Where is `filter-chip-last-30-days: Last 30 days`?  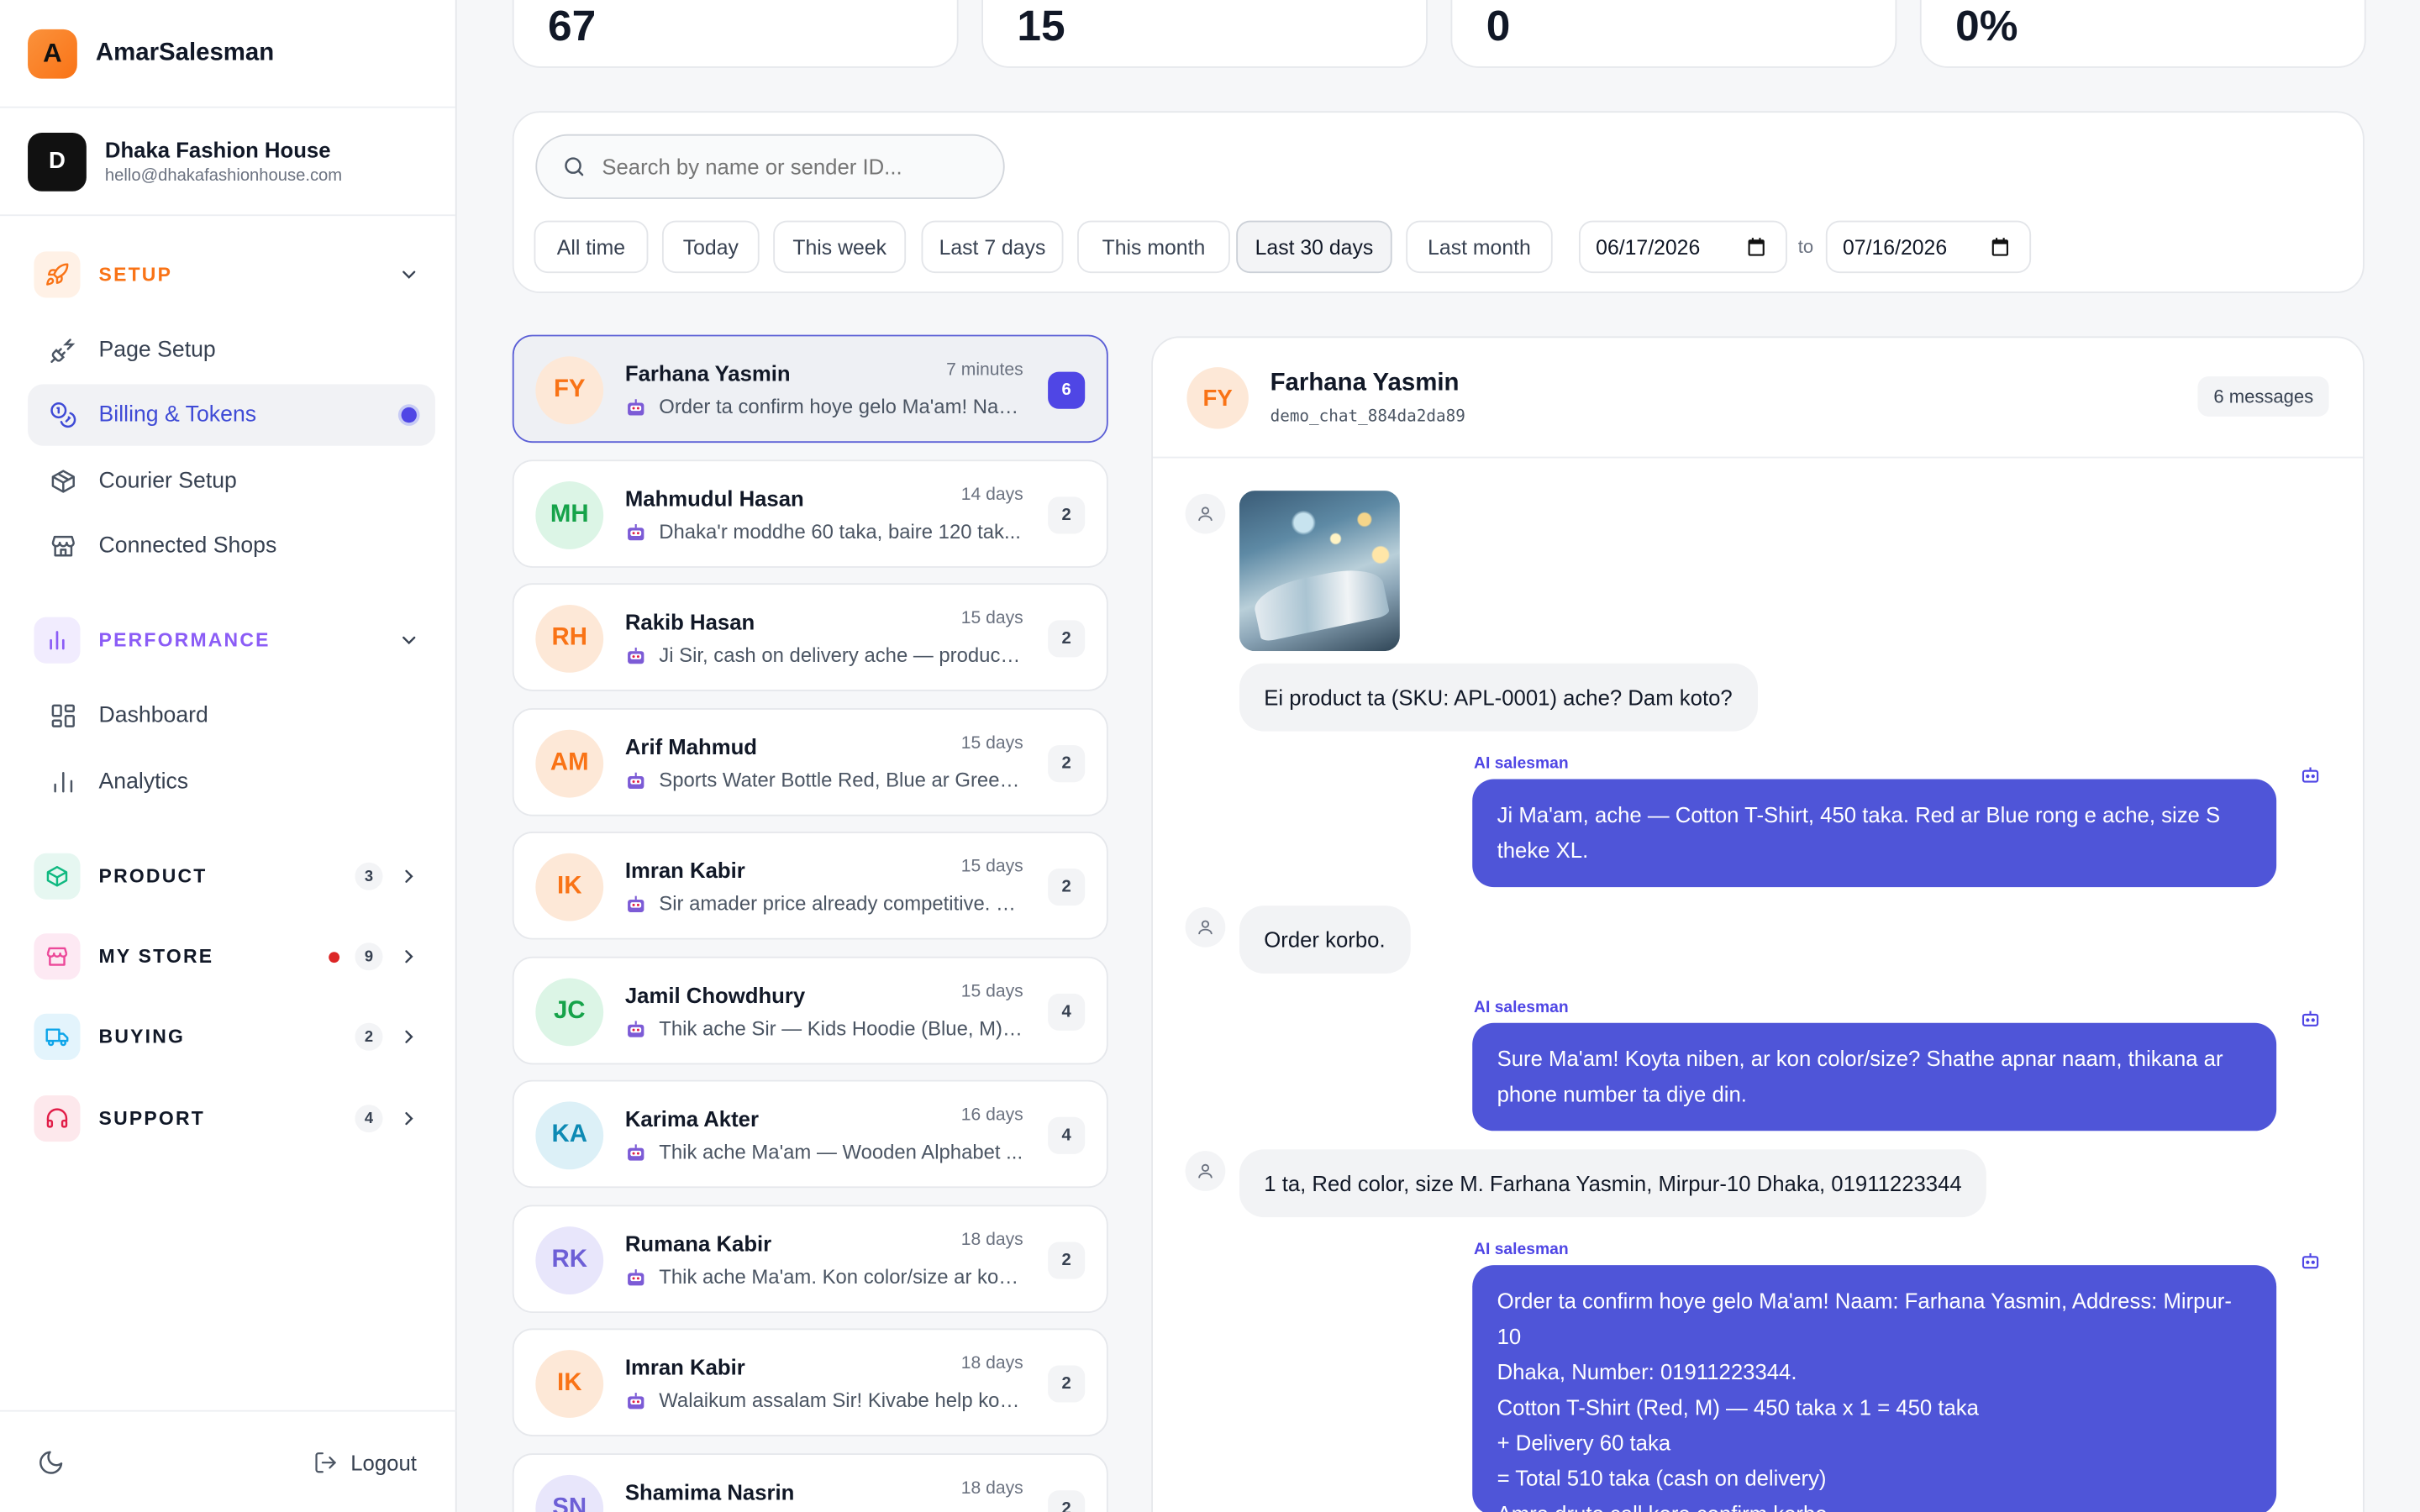
filter-chip-last-30-days: Last 30 days is located at coordinates (1314, 247).